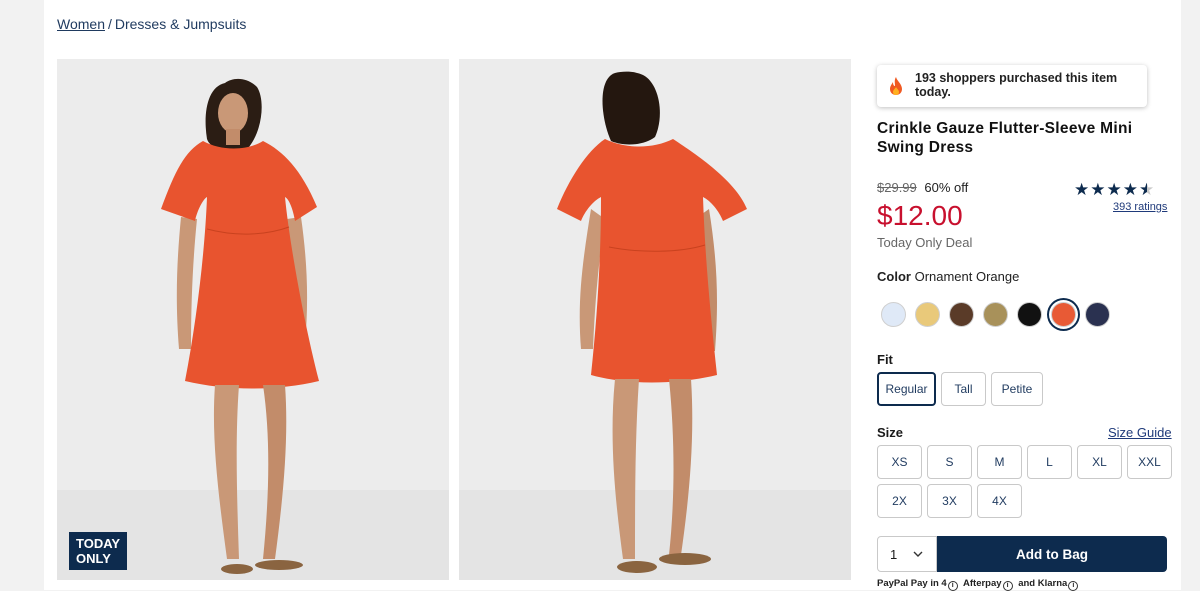  I want to click on model-front-illustration, so click(240, 326).